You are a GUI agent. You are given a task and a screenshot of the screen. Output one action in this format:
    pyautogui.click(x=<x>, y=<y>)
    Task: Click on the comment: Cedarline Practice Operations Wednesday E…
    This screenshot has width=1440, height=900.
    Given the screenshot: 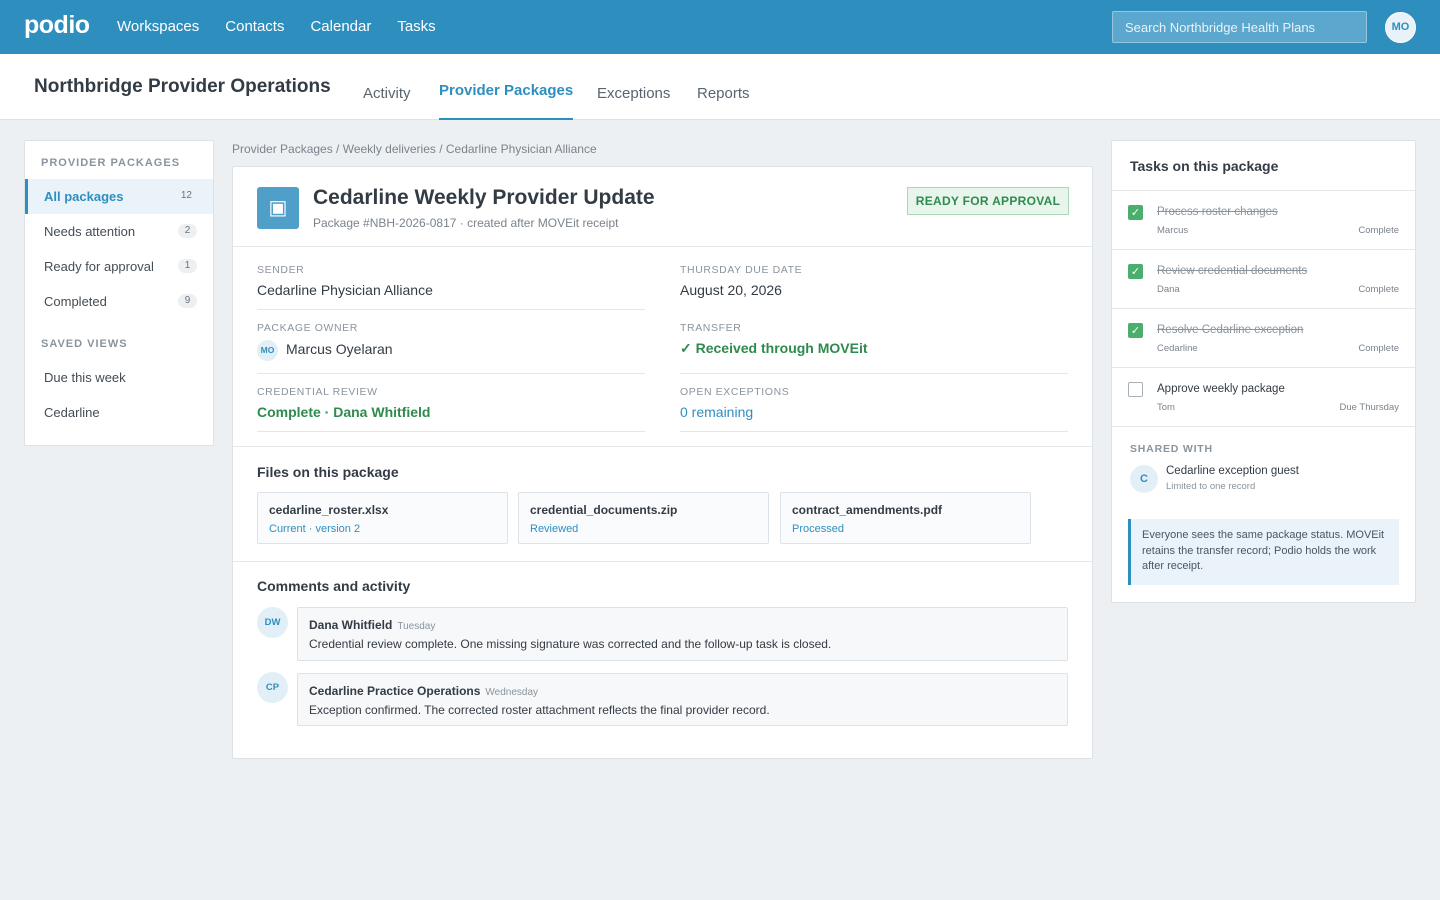 What is the action you would take?
    pyautogui.click(x=682, y=699)
    